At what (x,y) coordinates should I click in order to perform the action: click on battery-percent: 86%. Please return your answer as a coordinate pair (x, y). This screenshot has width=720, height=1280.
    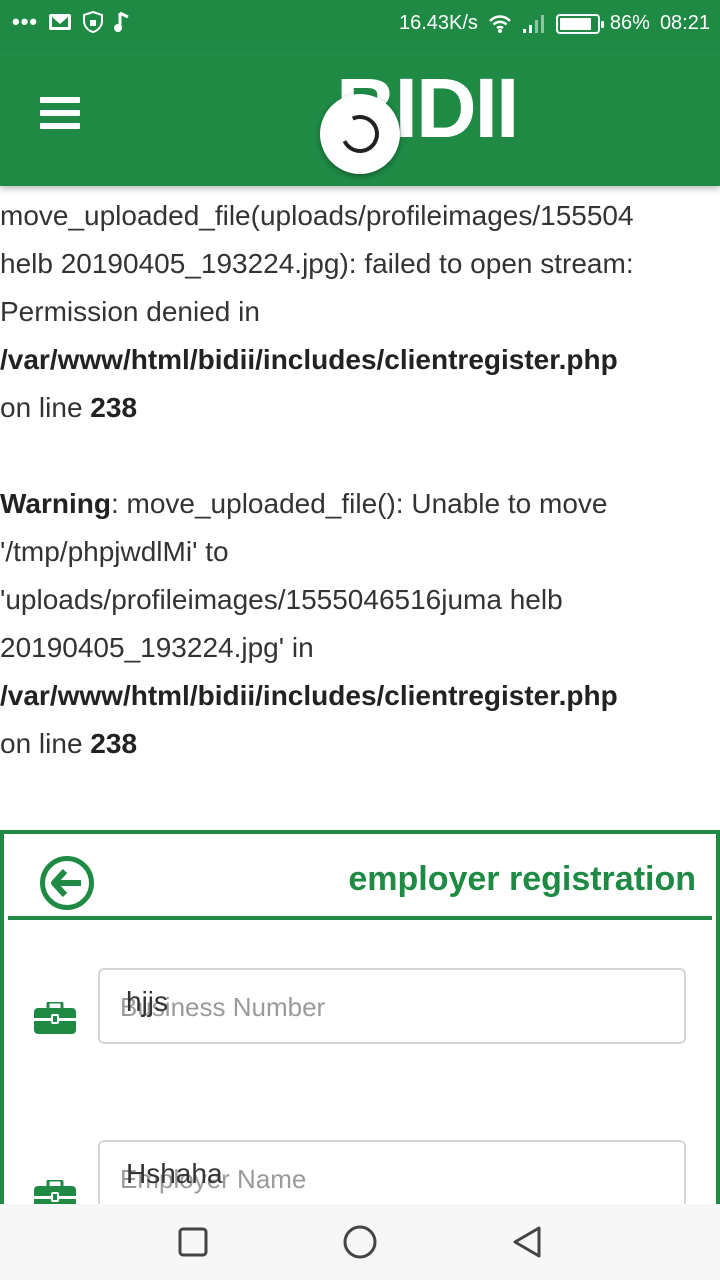
    Looking at the image, I should click on (629, 23).